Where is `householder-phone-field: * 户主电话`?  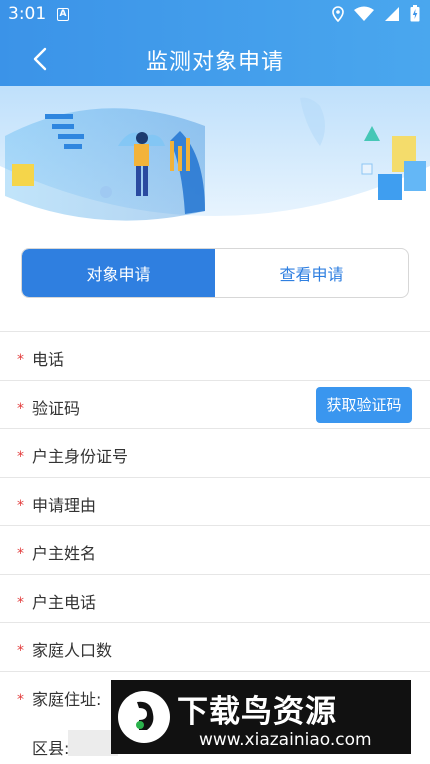
householder-phone-field: * 户主电话 is located at coordinates (215, 598).